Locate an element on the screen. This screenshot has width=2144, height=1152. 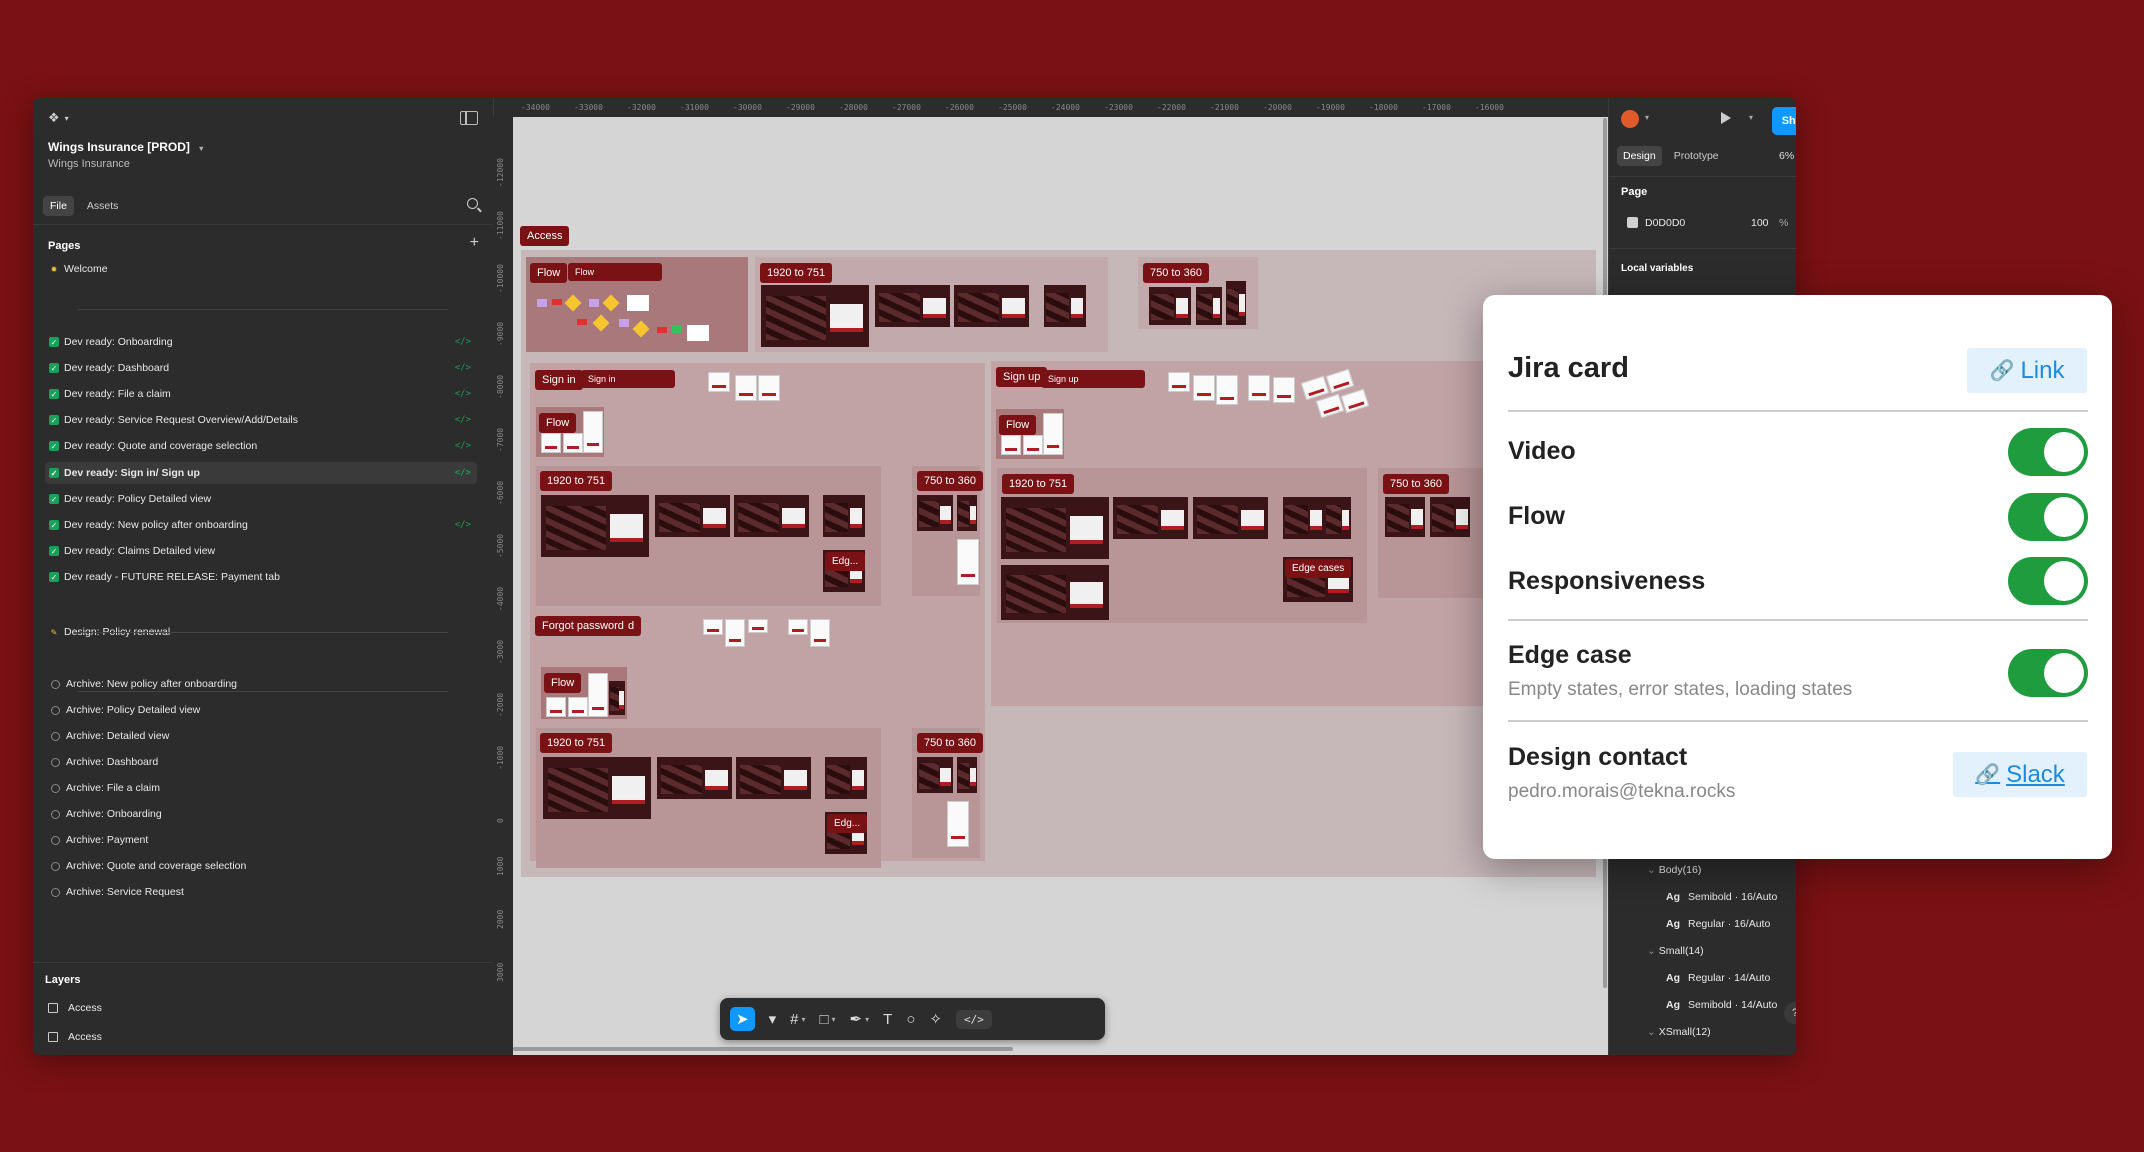
help-button: ? is located at coordinates (1790, 1013).